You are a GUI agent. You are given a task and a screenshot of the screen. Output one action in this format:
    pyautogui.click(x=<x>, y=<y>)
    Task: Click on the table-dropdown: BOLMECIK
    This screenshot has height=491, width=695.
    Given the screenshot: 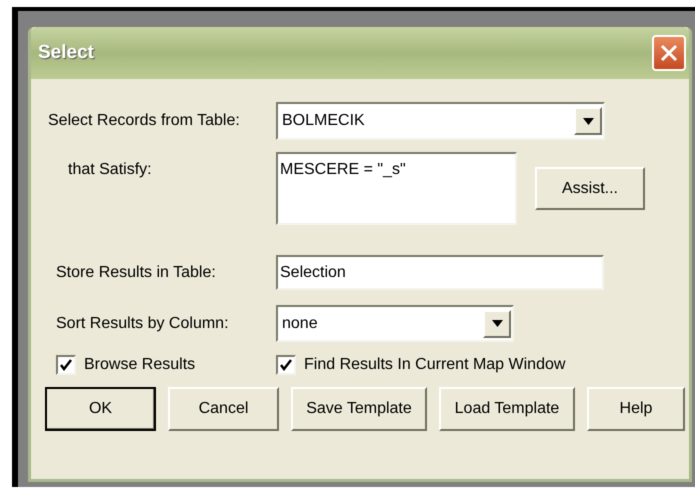 What is the action you would take?
    pyautogui.click(x=440, y=121)
    